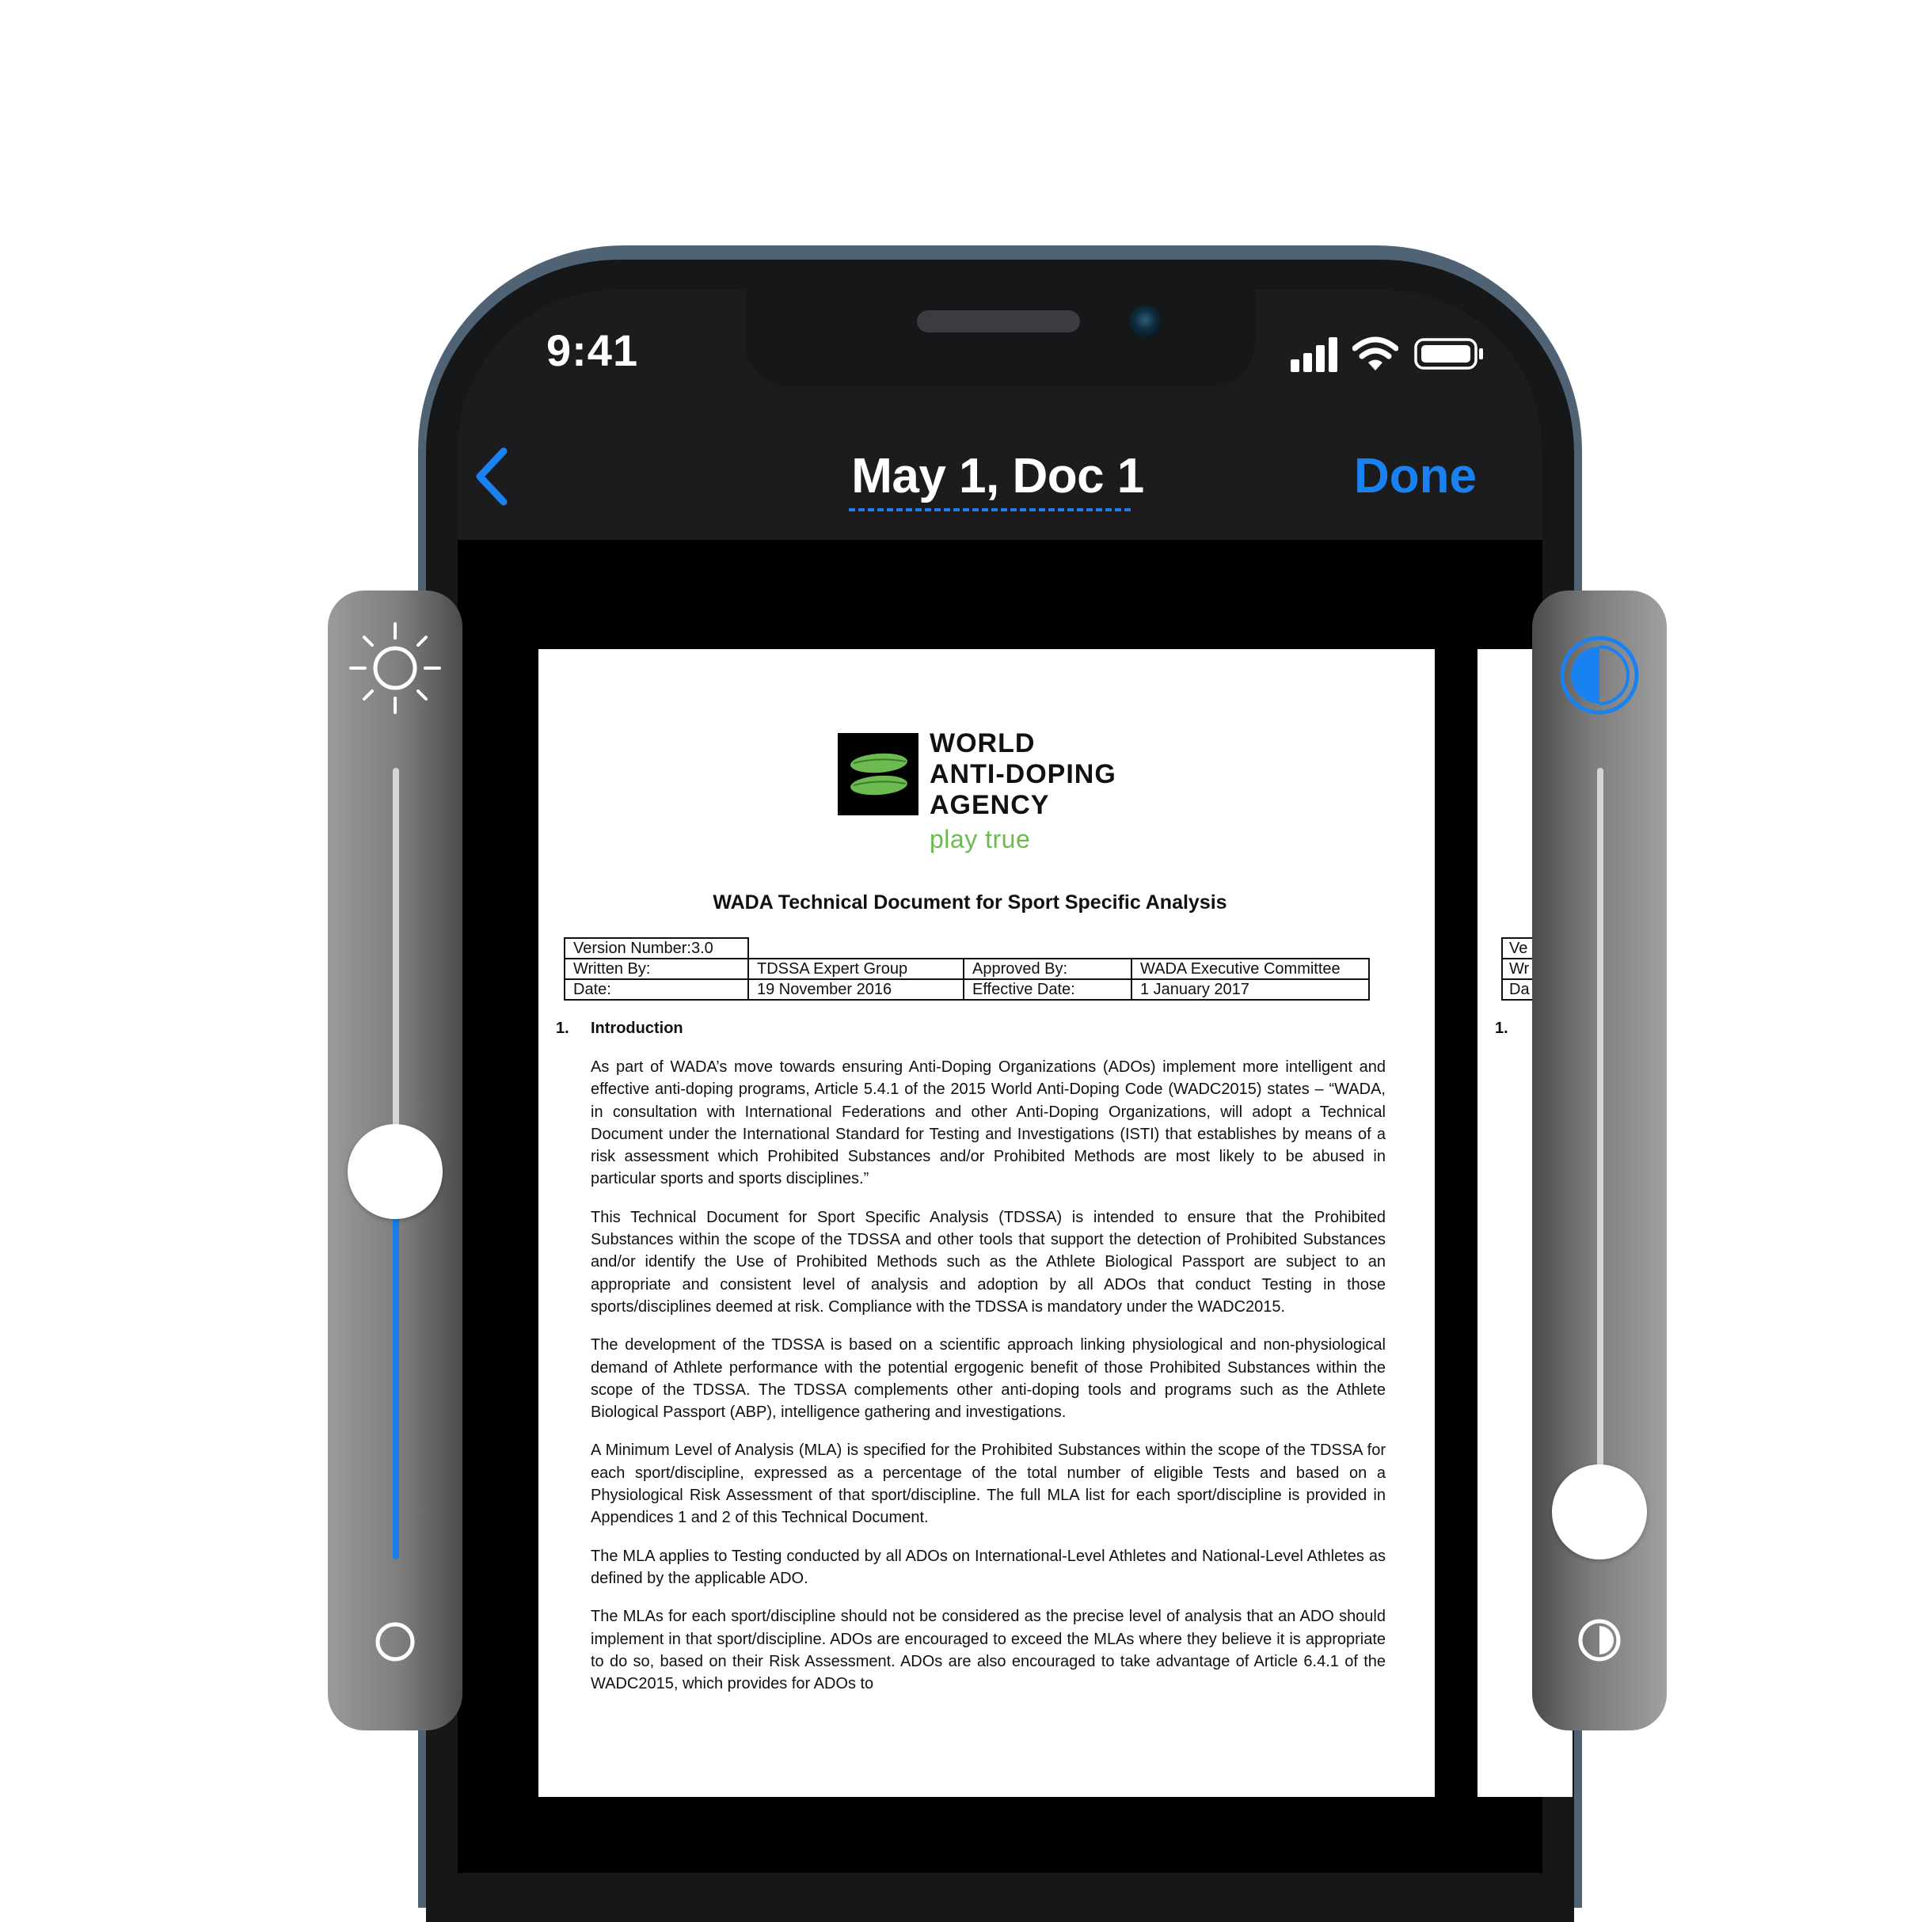 Image resolution: width=1932 pixels, height=1922 pixels. Describe the element at coordinates (1059, 949) in the screenshot. I see `meta-cell-empty` at that location.